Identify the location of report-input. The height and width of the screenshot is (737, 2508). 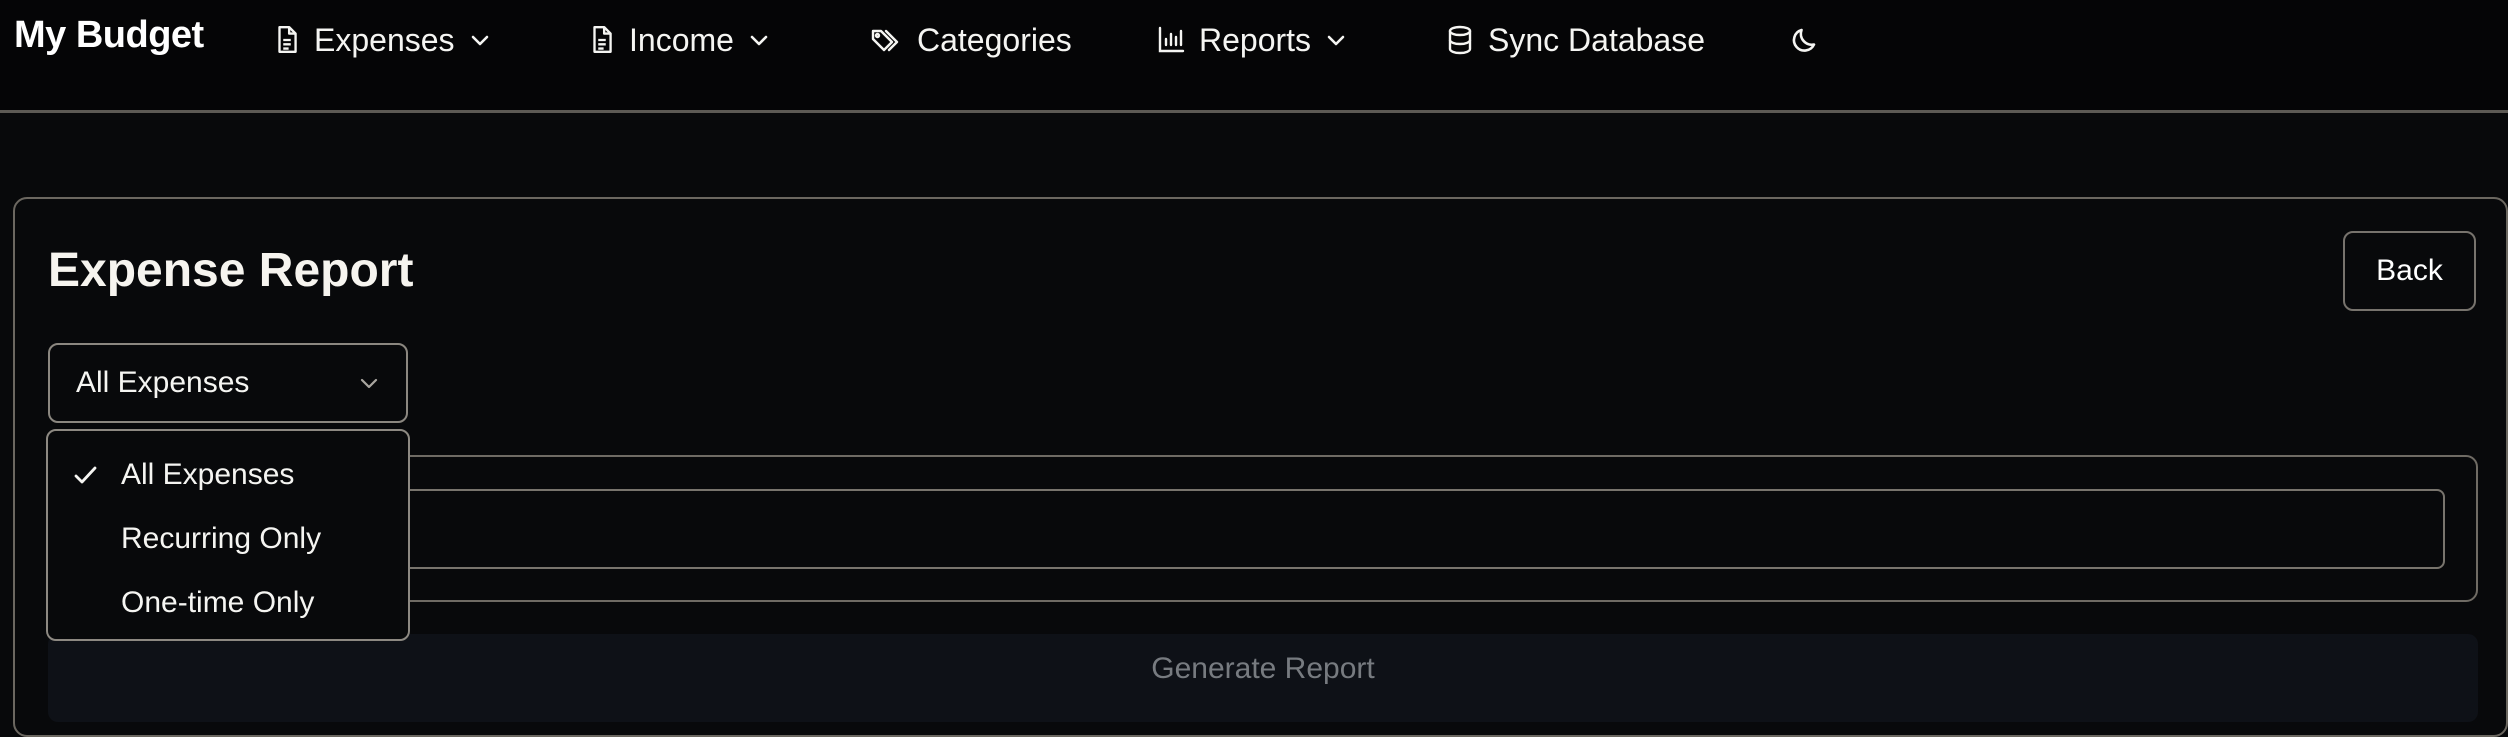
(1264, 529).